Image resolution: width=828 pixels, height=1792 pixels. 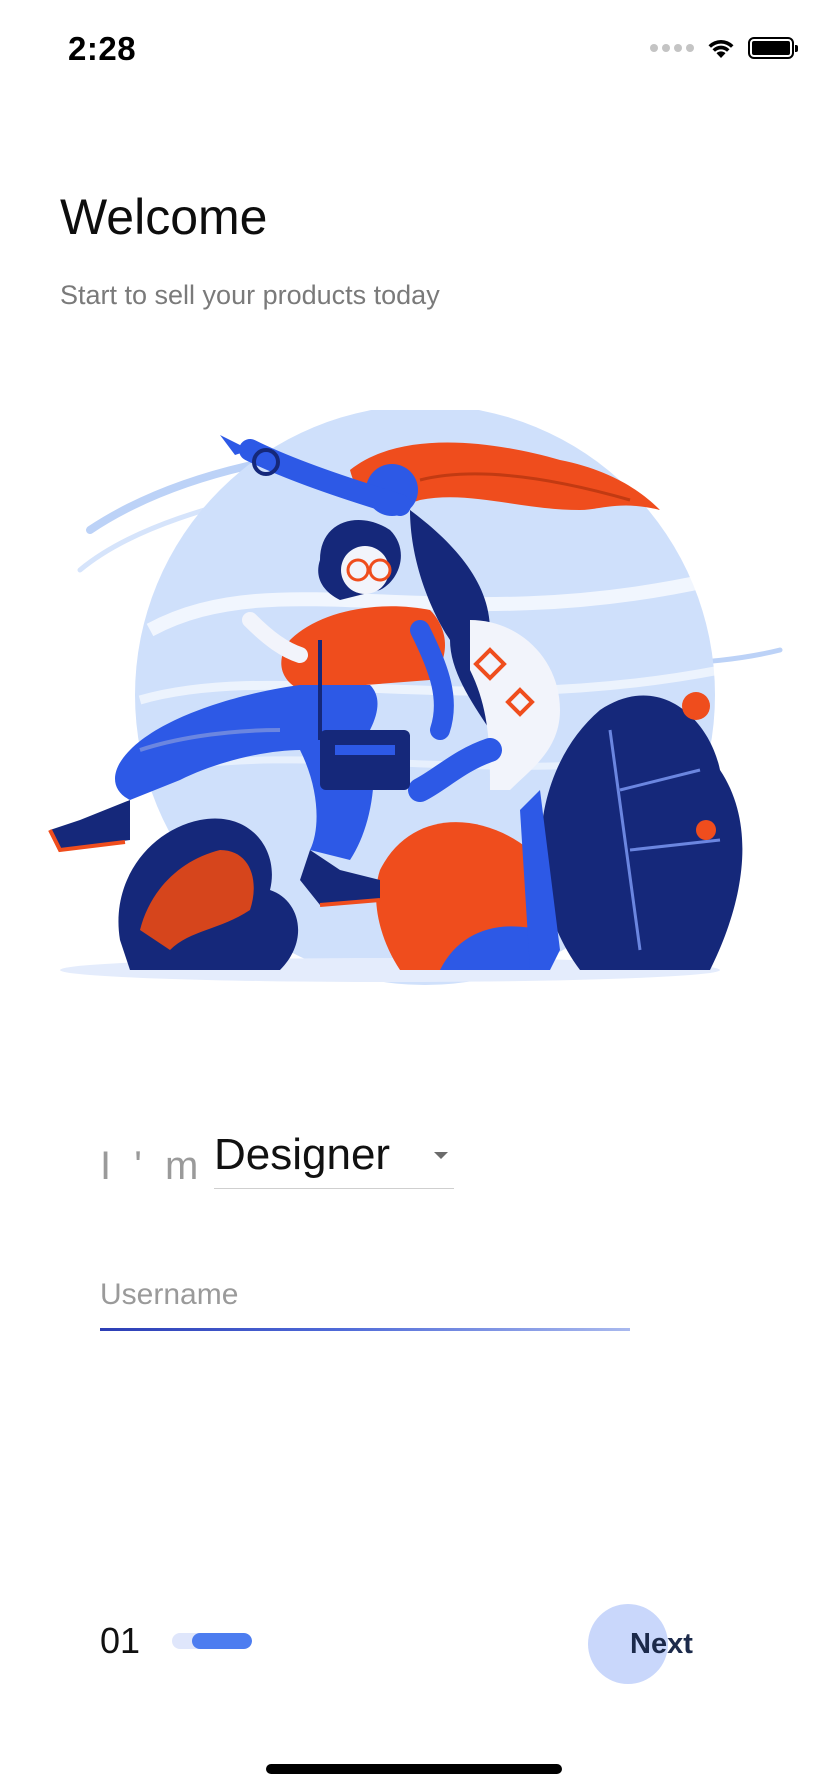 I want to click on status-bar: 2:28, so click(x=414, y=50).